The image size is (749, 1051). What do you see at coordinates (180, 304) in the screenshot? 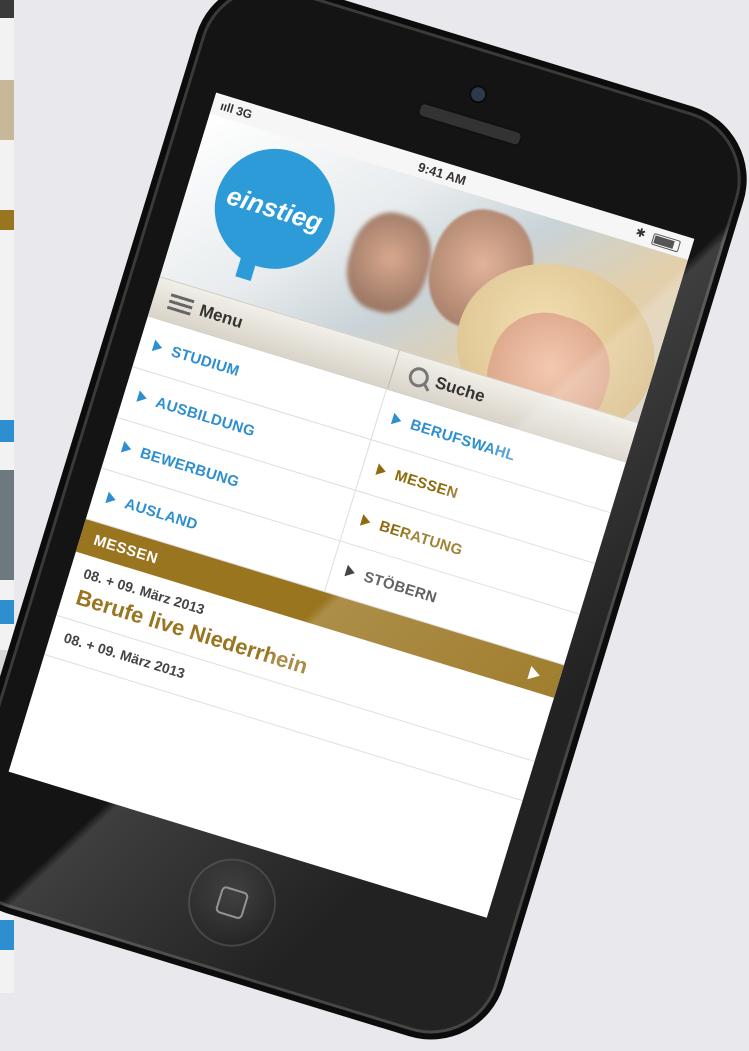
I see `hamburger-icon` at bounding box center [180, 304].